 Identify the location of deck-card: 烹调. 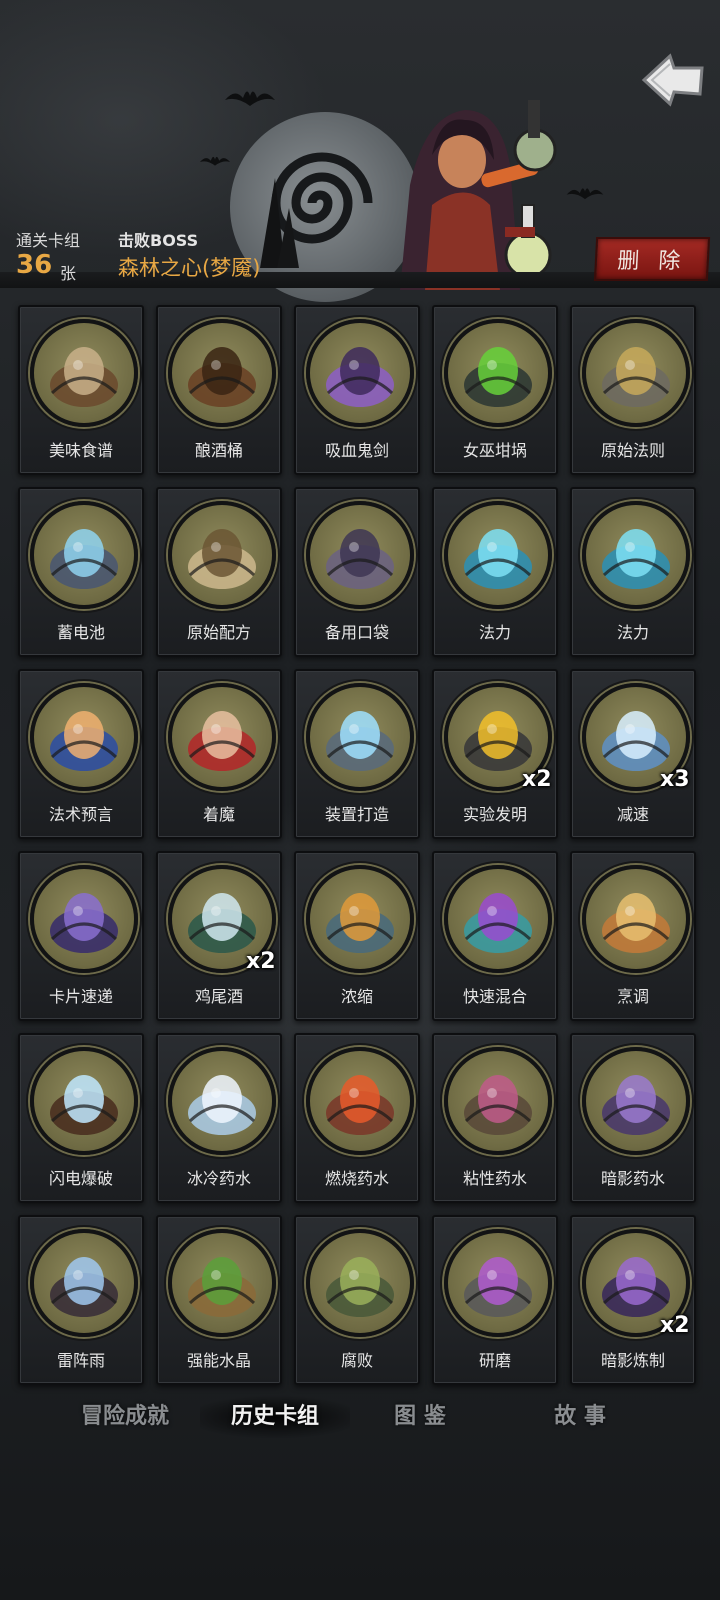
(633, 936).